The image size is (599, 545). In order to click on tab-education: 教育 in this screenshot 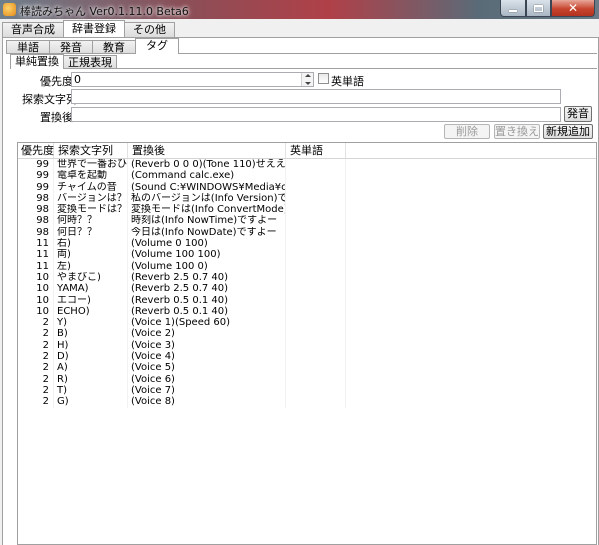, I will do `click(114, 47)`.